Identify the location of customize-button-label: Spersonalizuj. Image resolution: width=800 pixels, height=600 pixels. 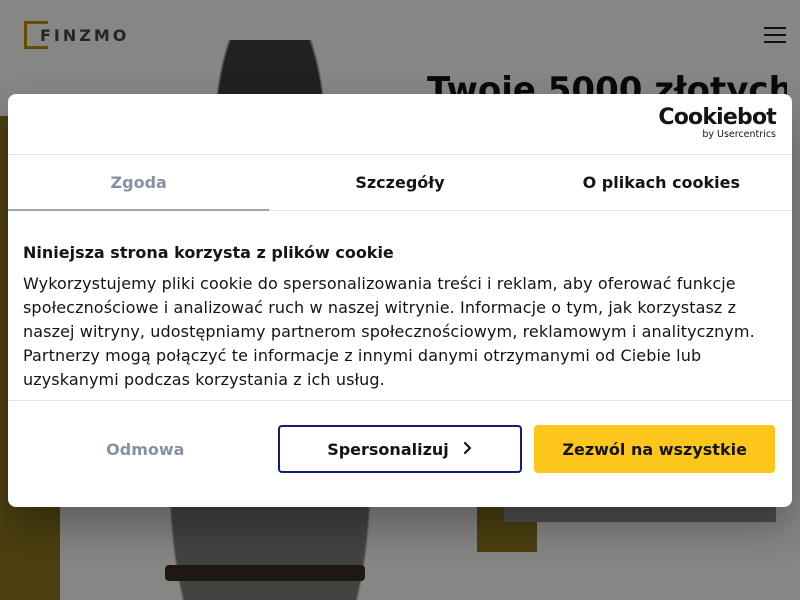
(388, 449).